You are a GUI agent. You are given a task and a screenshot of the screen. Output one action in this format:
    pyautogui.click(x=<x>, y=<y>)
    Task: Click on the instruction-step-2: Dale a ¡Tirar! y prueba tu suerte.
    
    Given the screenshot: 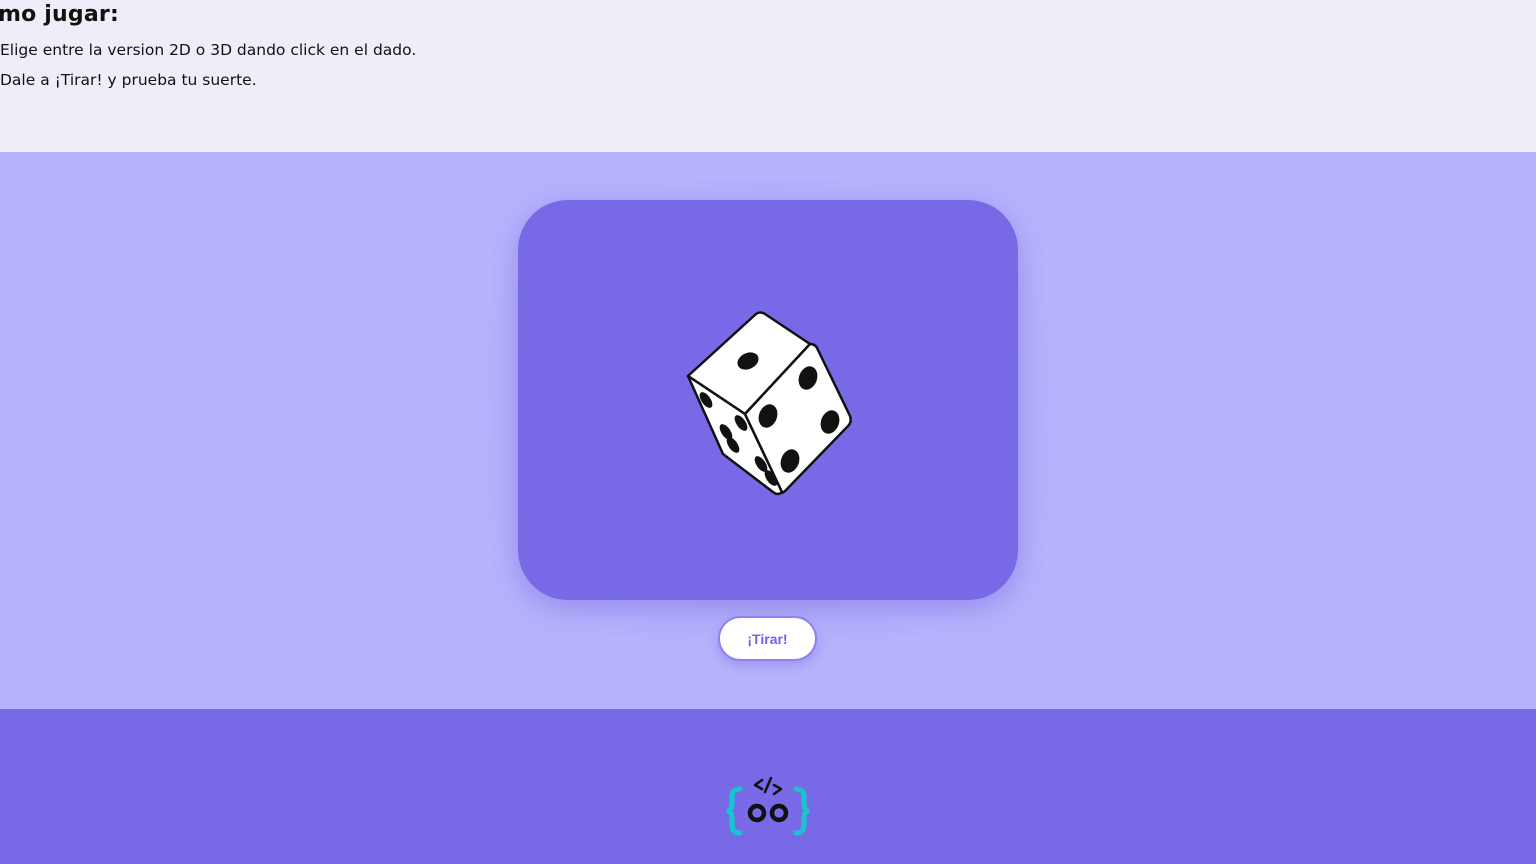 What is the action you would take?
    pyautogui.click(x=128, y=80)
    